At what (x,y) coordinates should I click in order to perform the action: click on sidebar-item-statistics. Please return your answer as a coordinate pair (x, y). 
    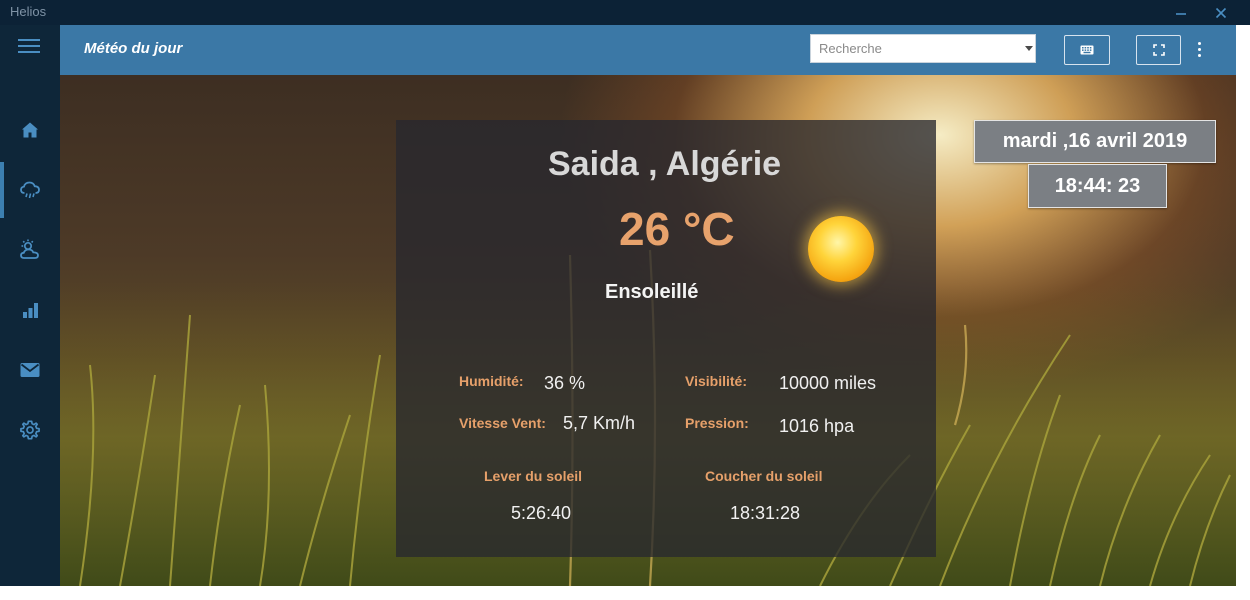
    Looking at the image, I should click on (30, 310).